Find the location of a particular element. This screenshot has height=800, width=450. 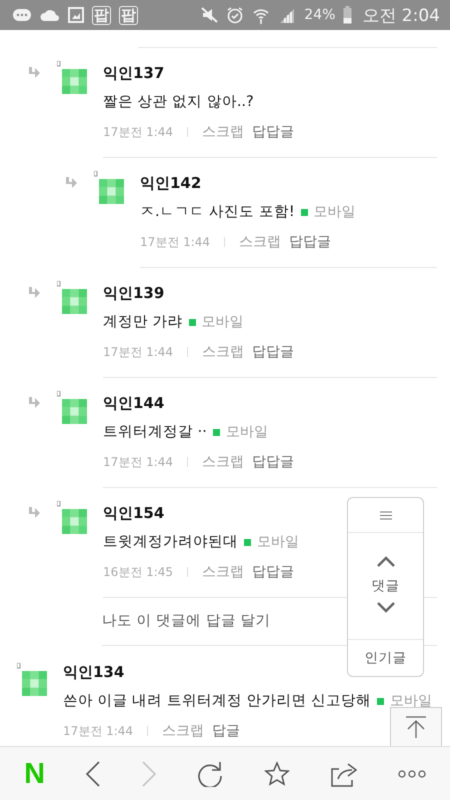

comment-text: ㅈ.ㄴㄱㄷ 사진도 포함! is located at coordinates (217, 212).